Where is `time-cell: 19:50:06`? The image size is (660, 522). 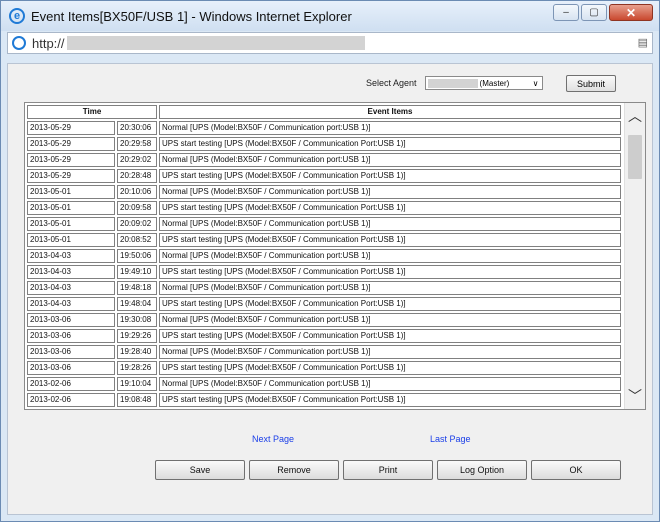
time-cell: 19:50:06 is located at coordinates (137, 256).